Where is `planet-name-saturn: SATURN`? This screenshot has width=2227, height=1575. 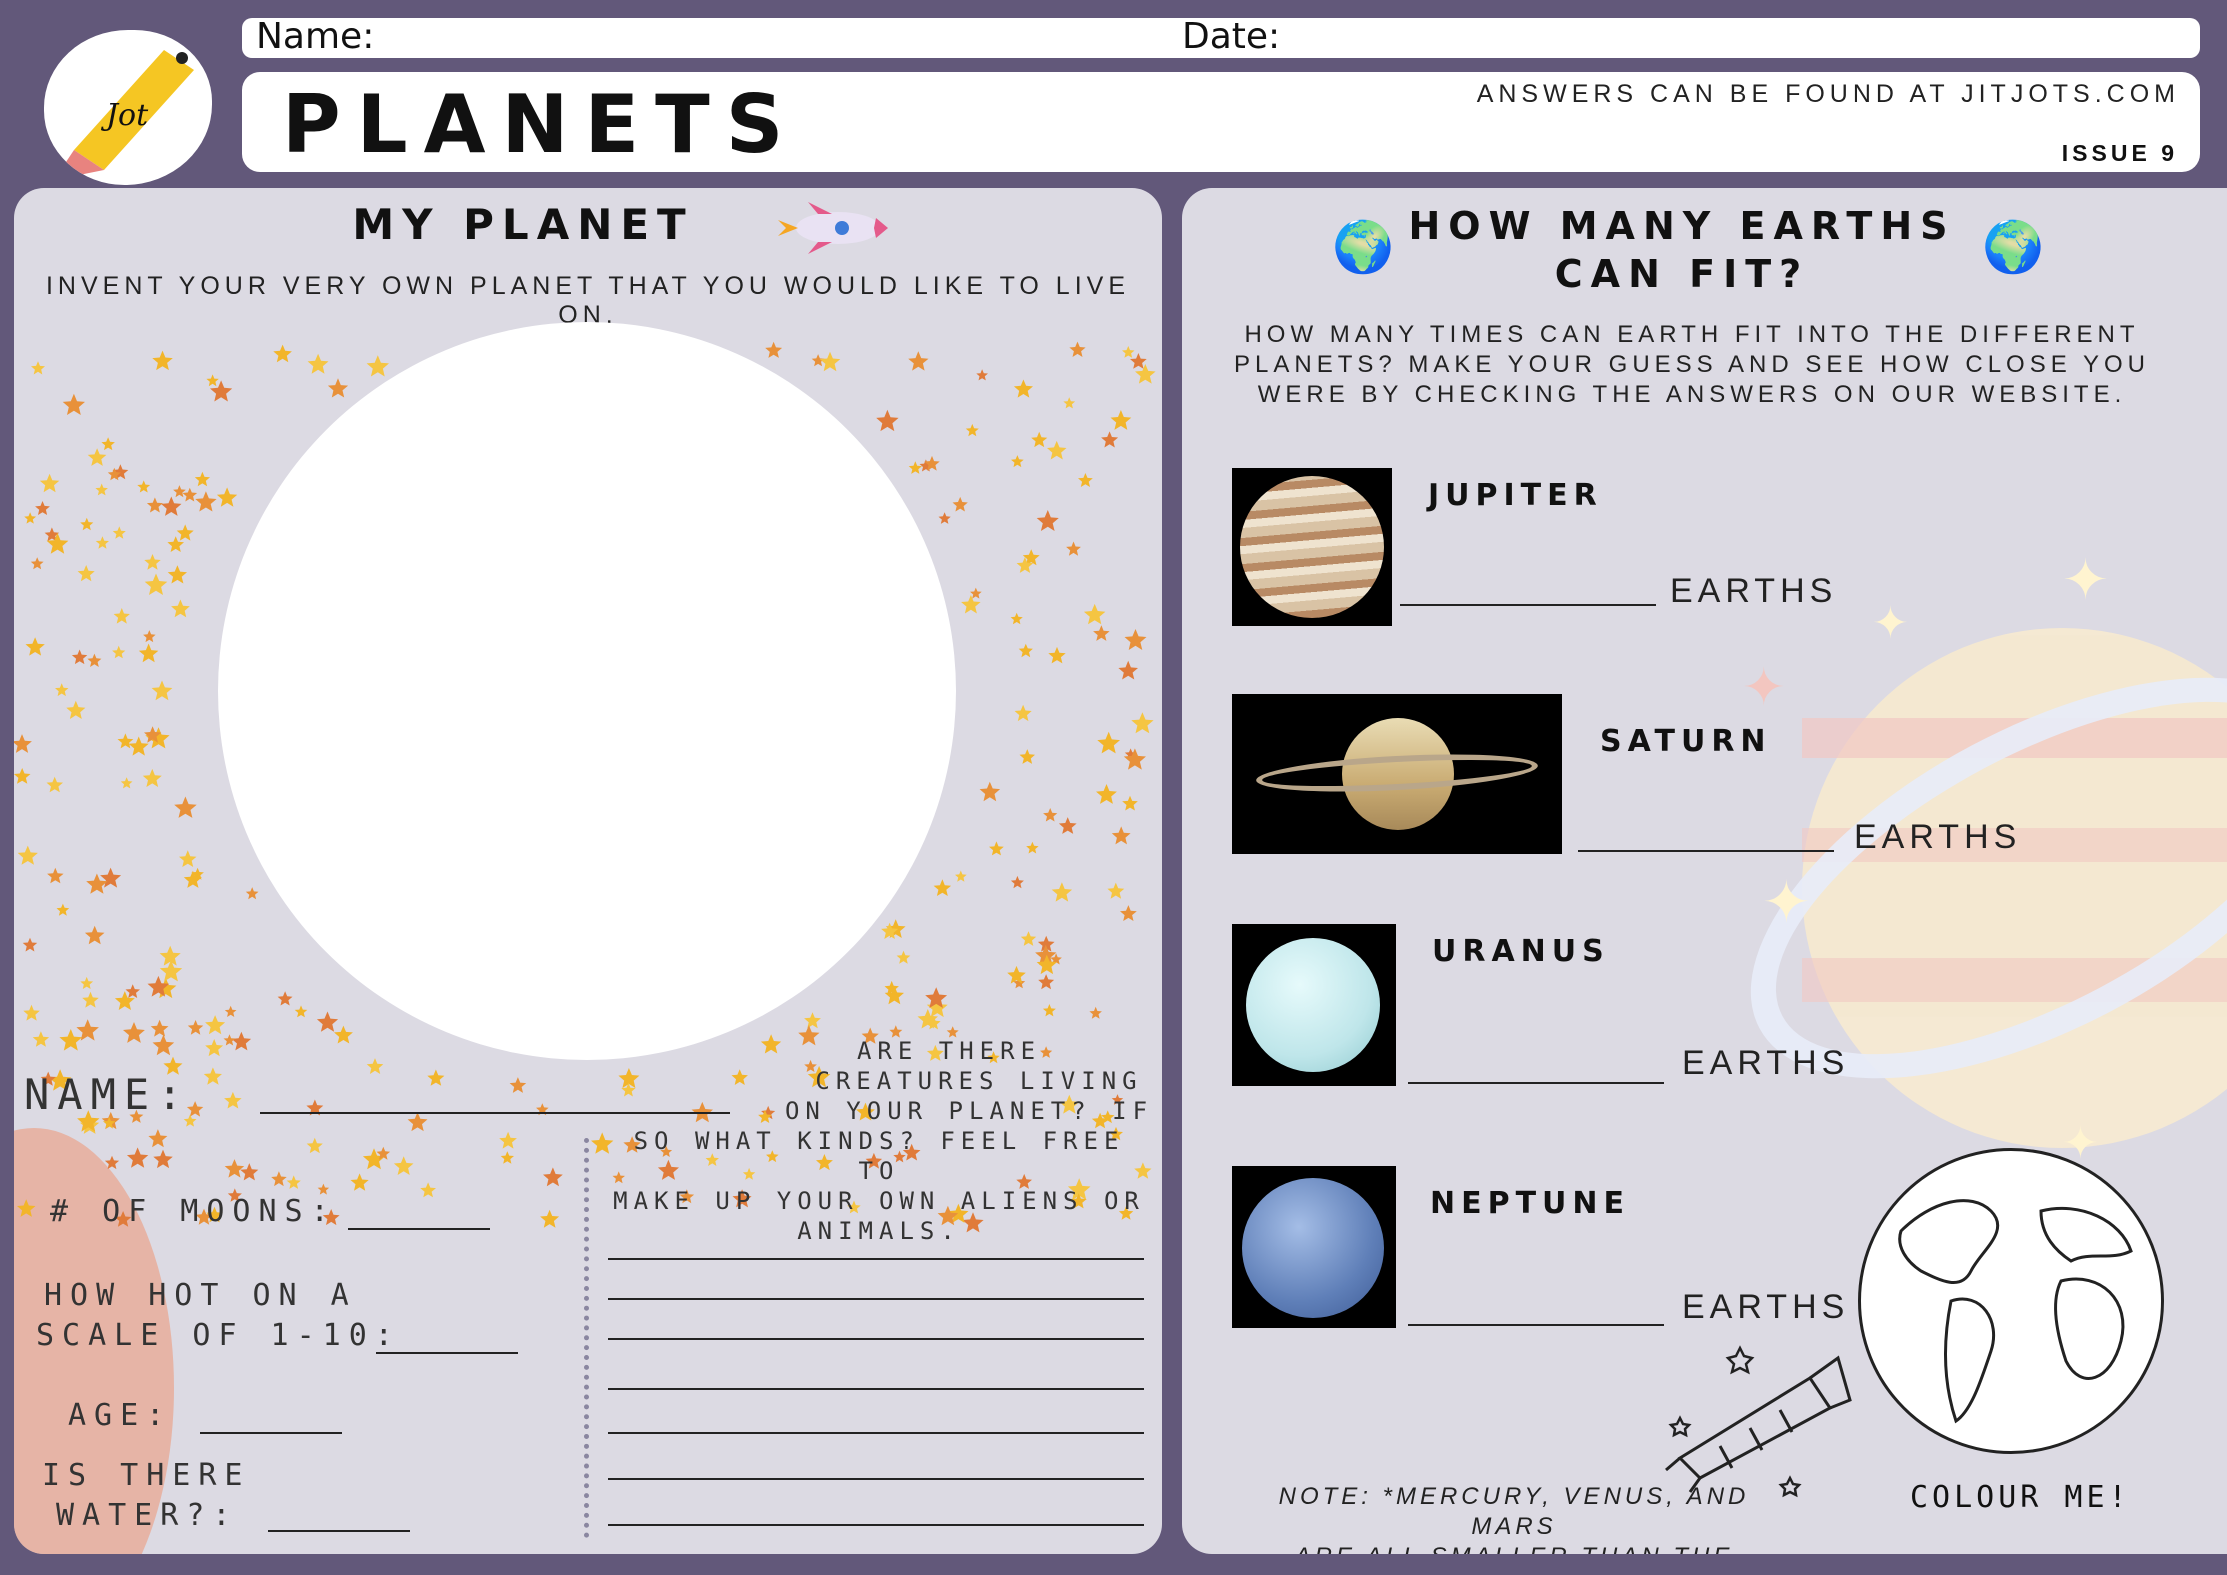 planet-name-saturn: SATURN is located at coordinates (1686, 741).